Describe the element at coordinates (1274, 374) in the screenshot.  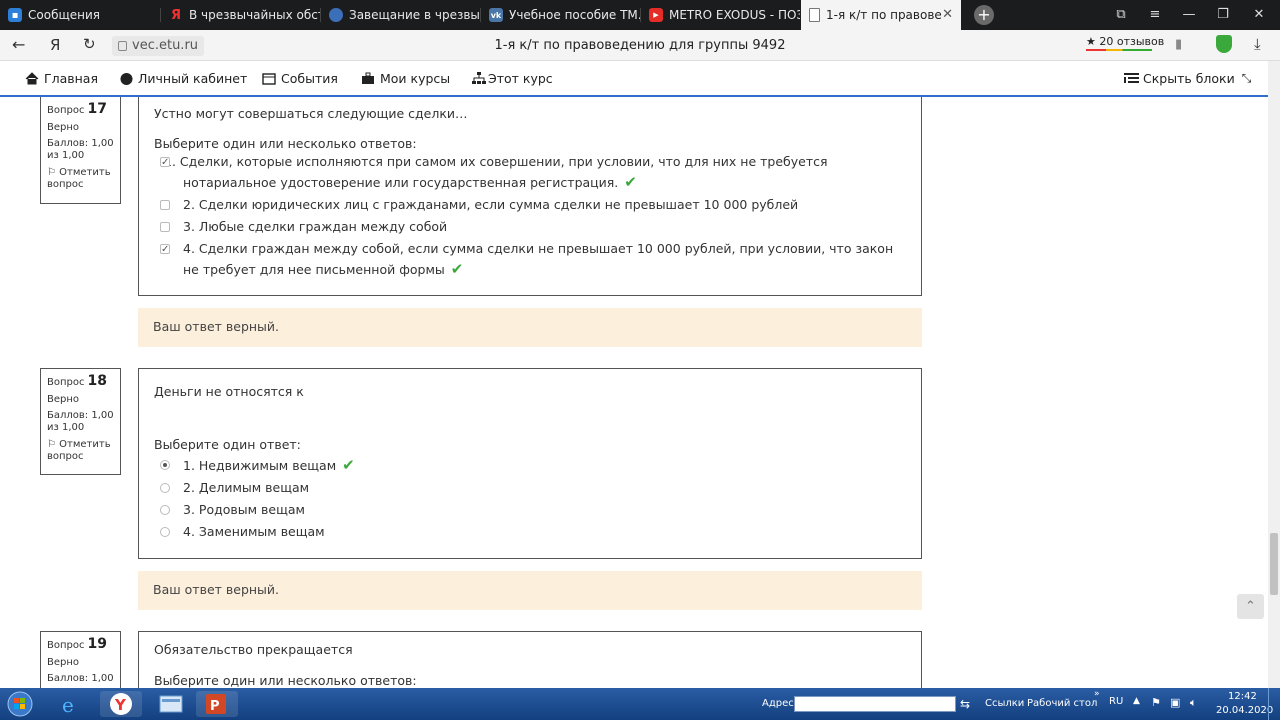
I see `page-scrollbar` at that location.